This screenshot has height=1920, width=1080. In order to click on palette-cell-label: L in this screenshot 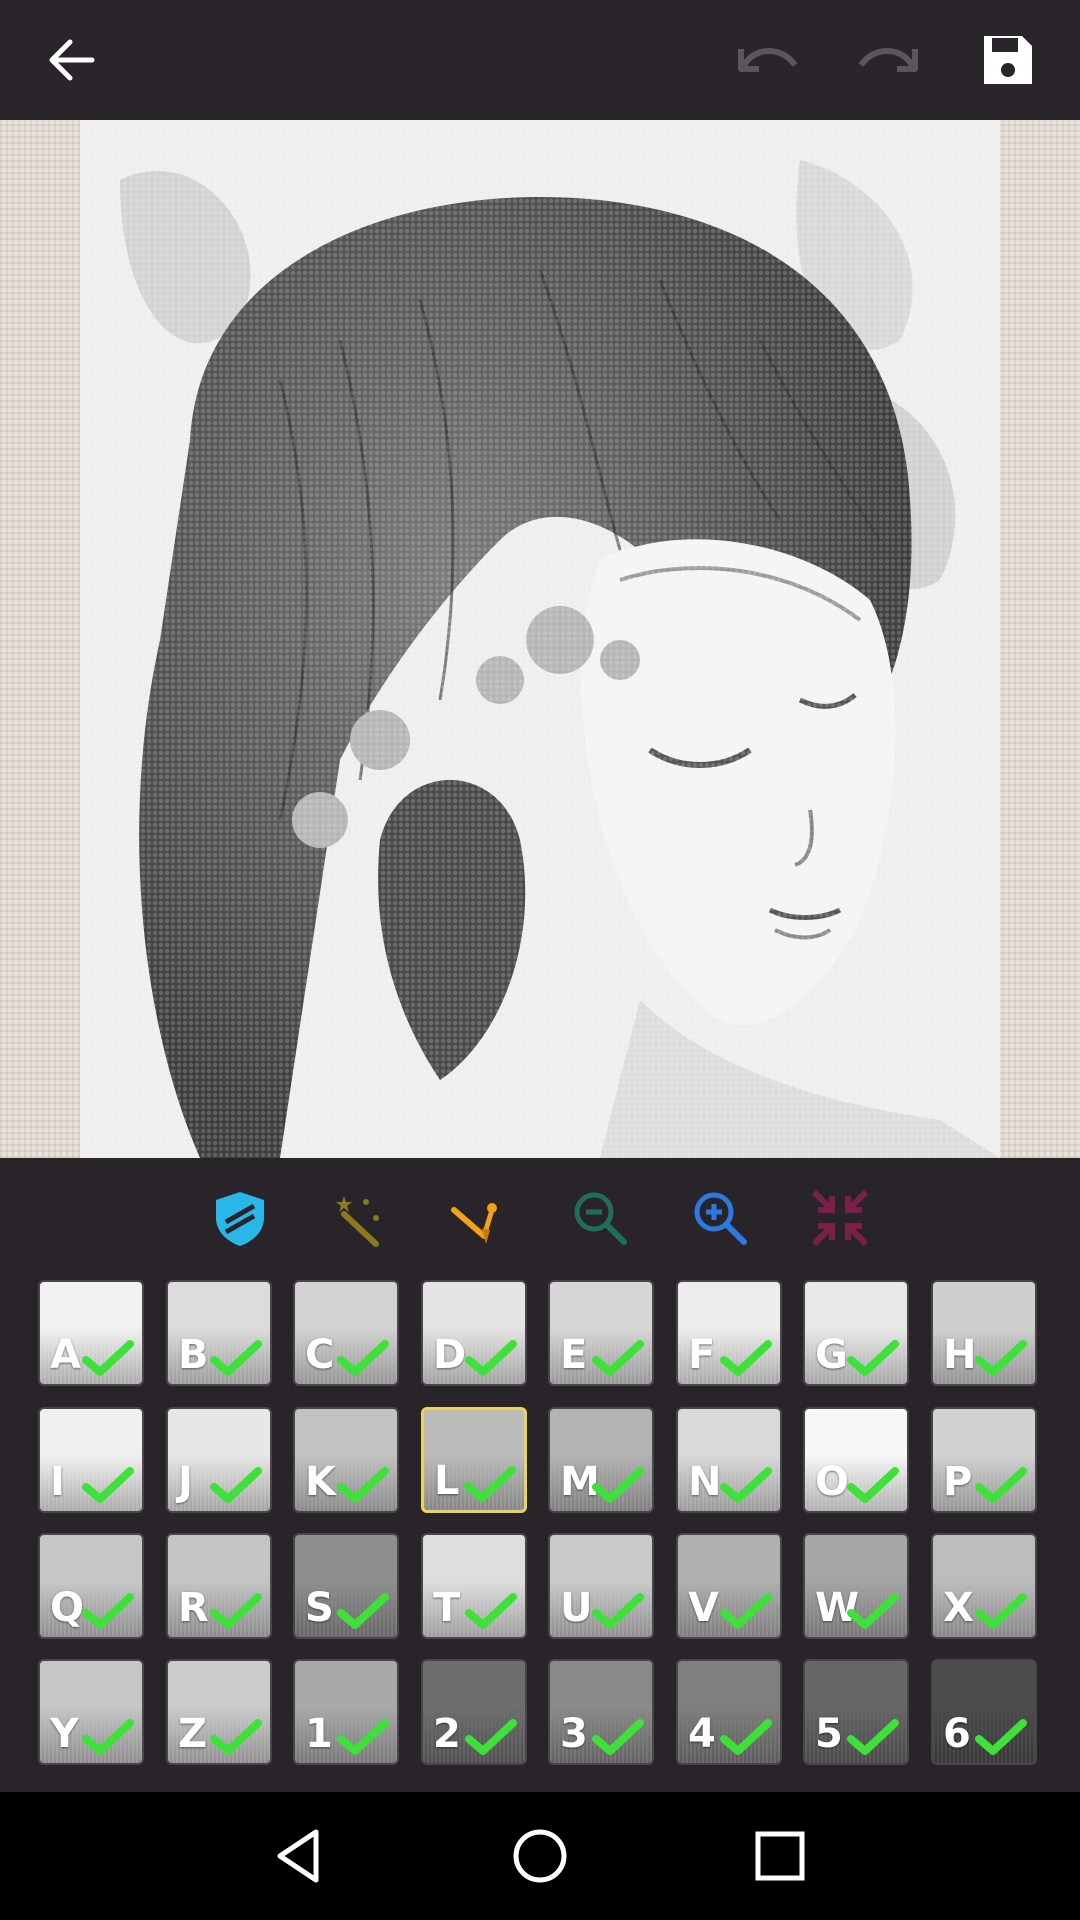, I will do `click(447, 1481)`.